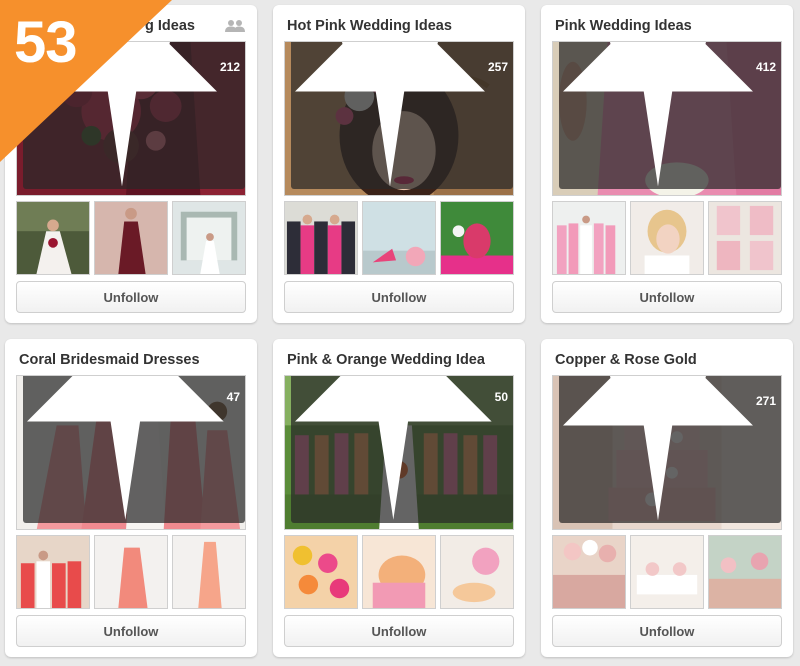  Describe the element at coordinates (233, 397) in the screenshot. I see `pin-count: 47` at that location.